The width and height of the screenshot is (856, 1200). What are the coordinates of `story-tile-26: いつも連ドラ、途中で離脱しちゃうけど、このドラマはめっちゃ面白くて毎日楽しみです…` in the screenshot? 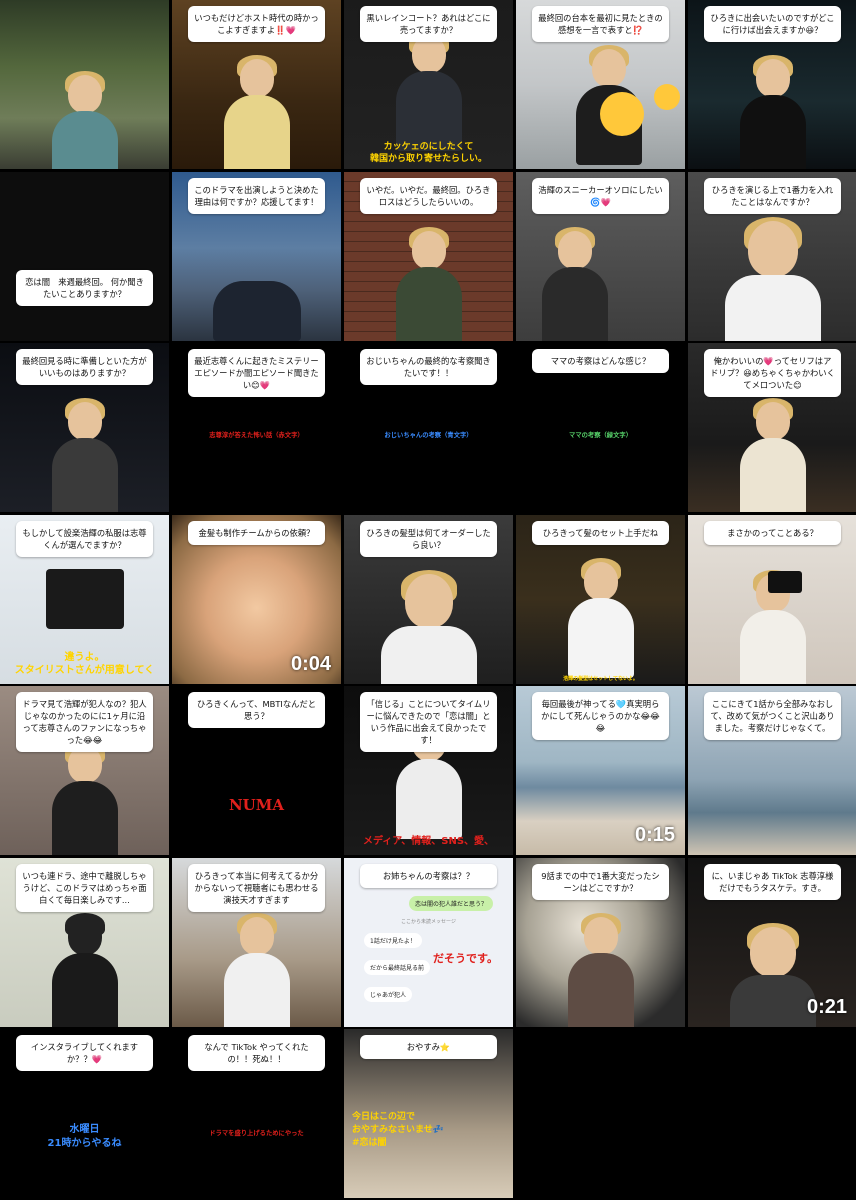 It's located at (84, 942).